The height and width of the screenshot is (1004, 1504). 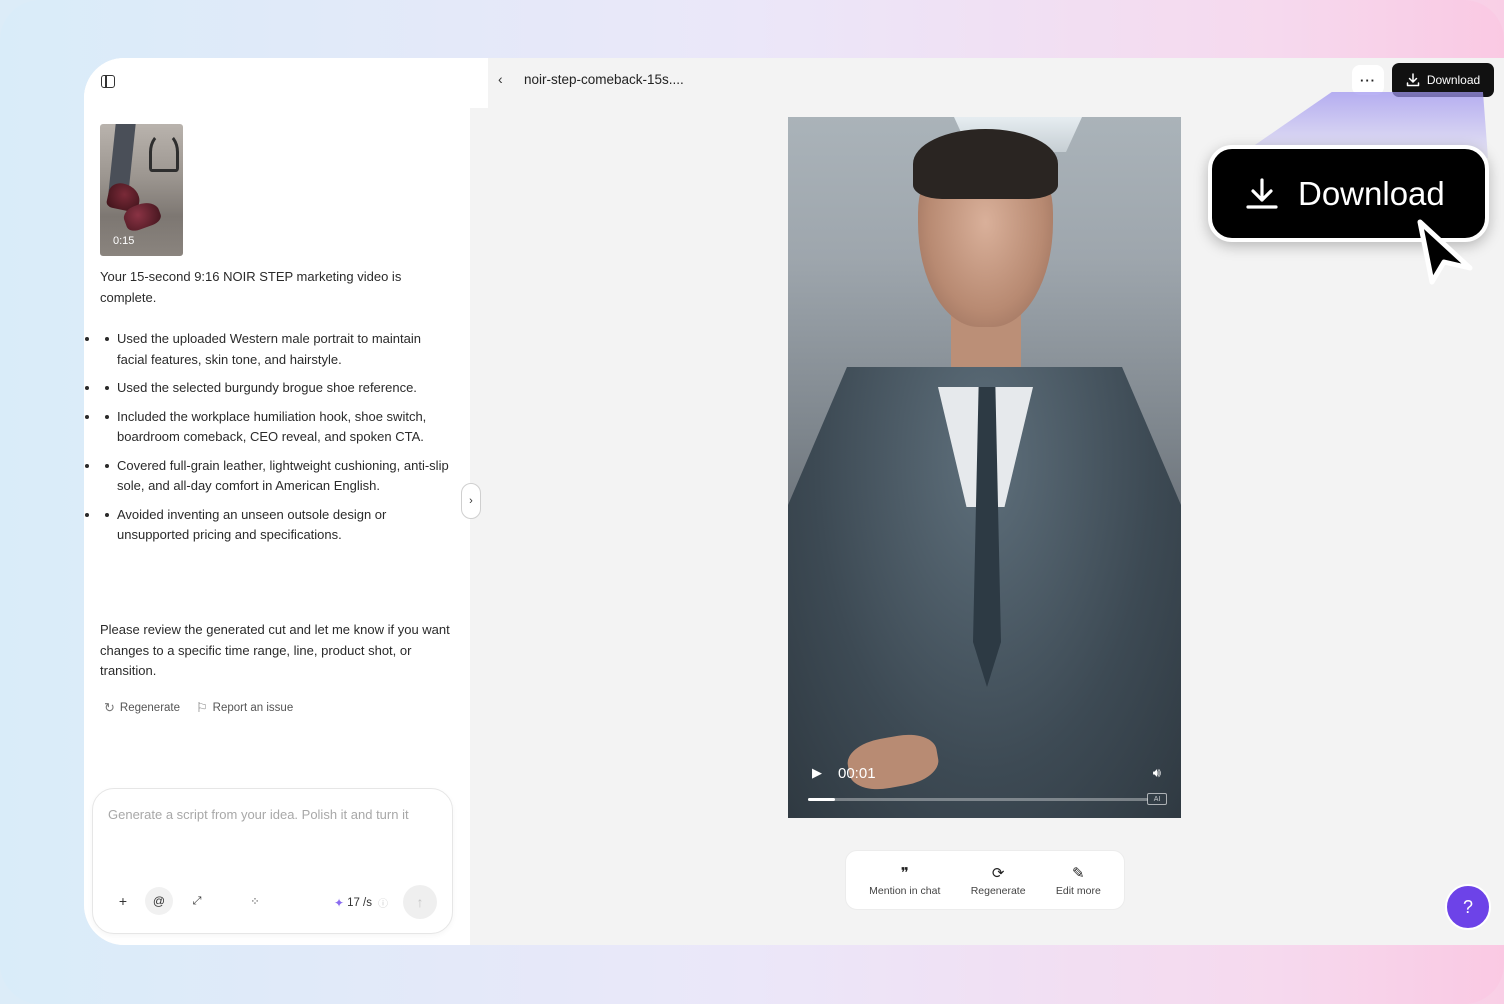 I want to click on prompt-input, so click(x=275, y=814).